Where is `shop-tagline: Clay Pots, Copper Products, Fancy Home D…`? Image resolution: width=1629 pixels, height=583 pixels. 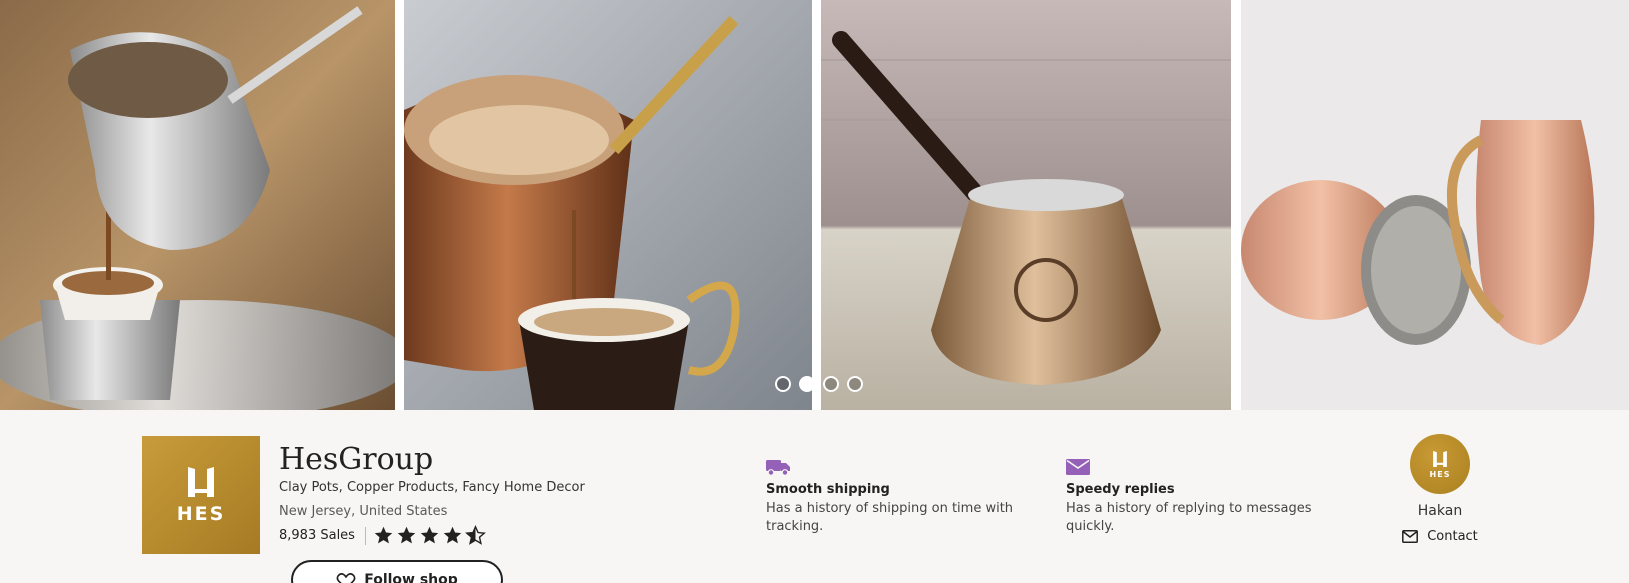 shop-tagline: Clay Pots, Copper Products, Fancy Home D… is located at coordinates (432, 487).